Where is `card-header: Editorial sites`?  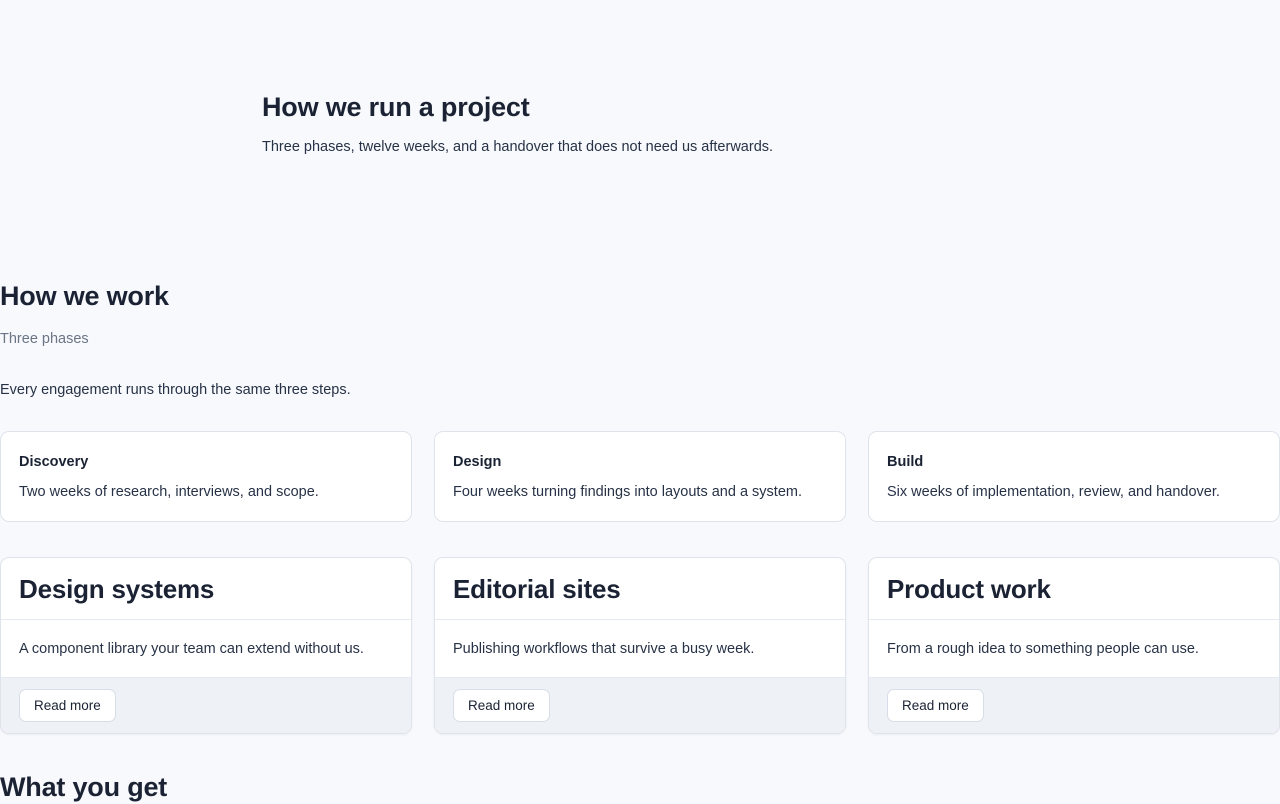 card-header: Editorial sites is located at coordinates (640, 589).